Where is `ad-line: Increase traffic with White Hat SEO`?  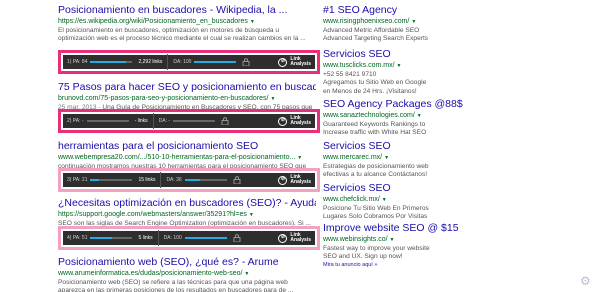 ad-line: Increase traffic with White Hat SEO is located at coordinates (375, 133).